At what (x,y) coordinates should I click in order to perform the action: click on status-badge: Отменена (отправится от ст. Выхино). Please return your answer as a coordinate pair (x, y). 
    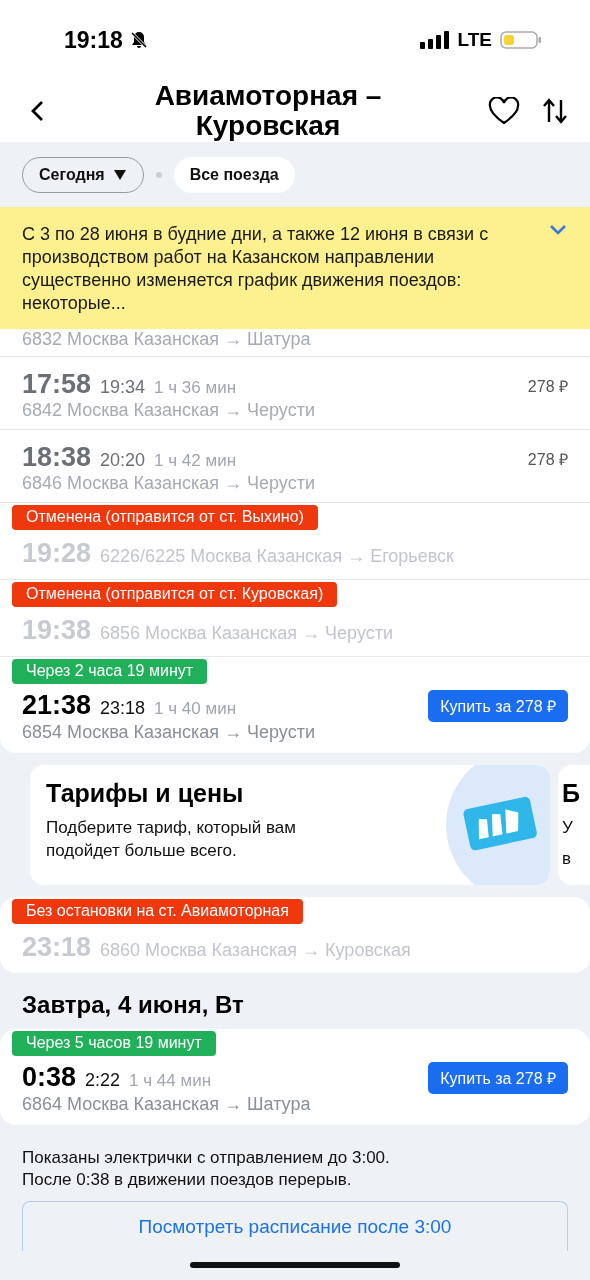
    Looking at the image, I should click on (165, 517).